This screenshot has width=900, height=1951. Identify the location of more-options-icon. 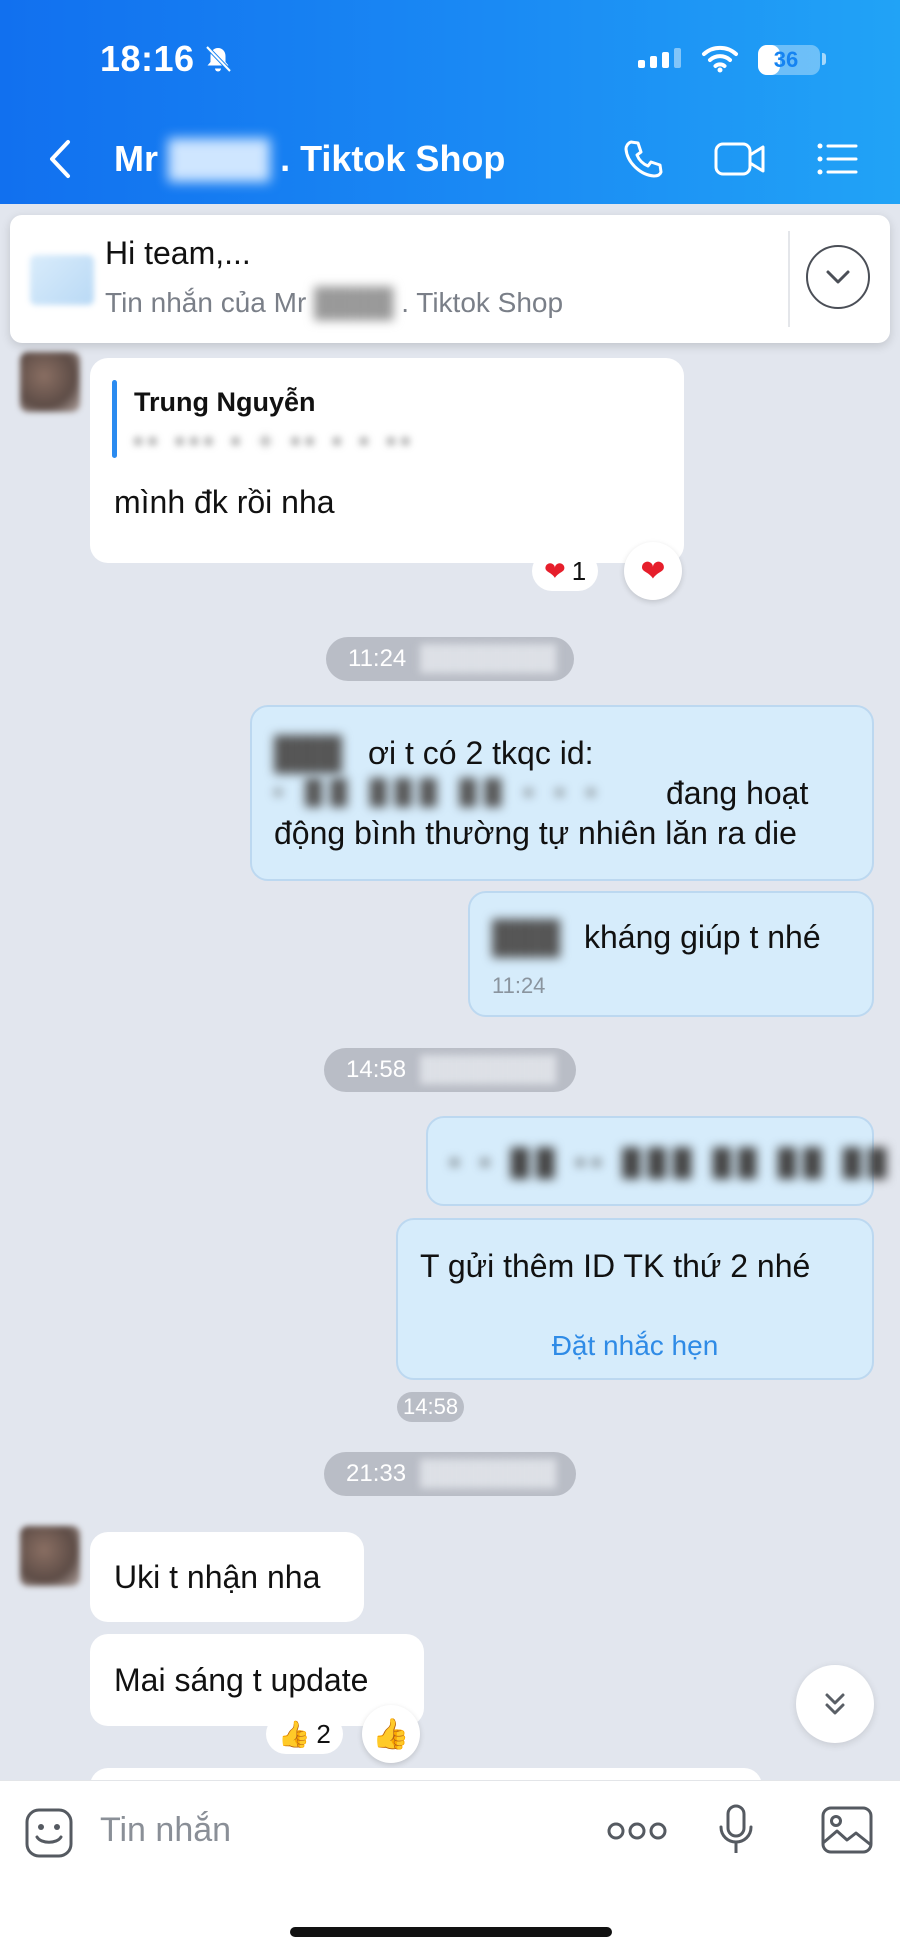
(637, 1831).